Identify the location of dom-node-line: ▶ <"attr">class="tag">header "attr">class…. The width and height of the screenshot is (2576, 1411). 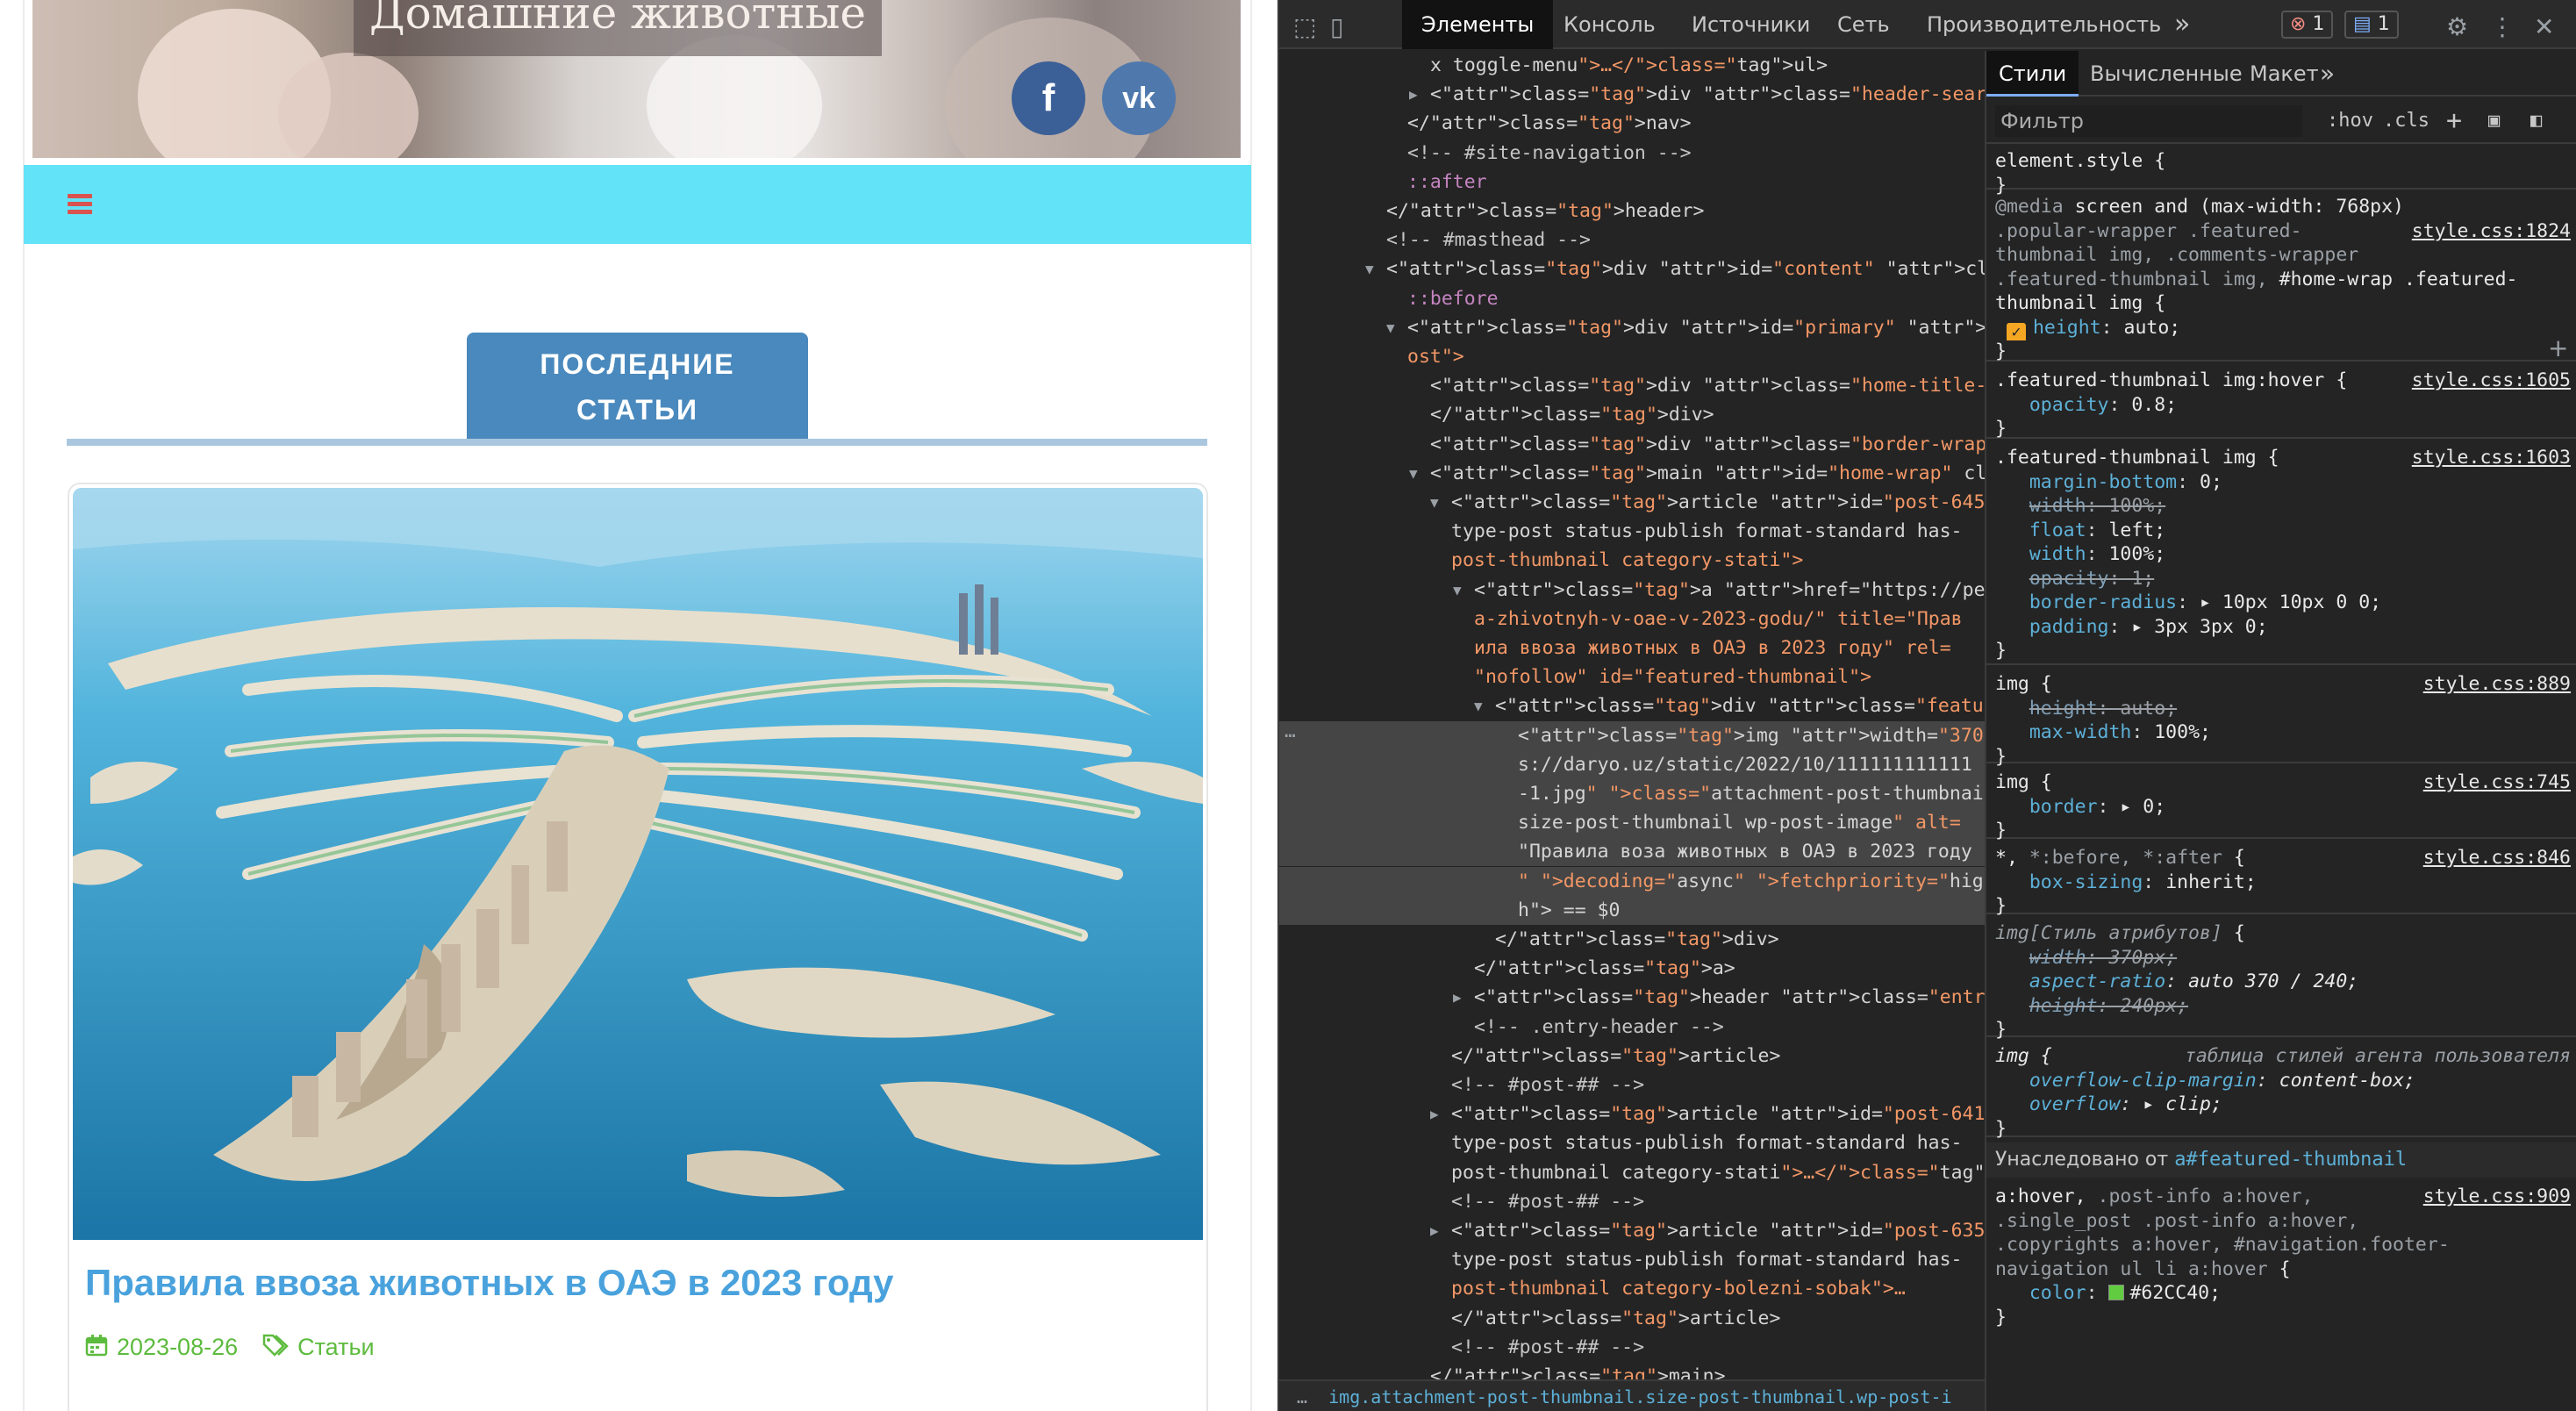
(1632, 997).